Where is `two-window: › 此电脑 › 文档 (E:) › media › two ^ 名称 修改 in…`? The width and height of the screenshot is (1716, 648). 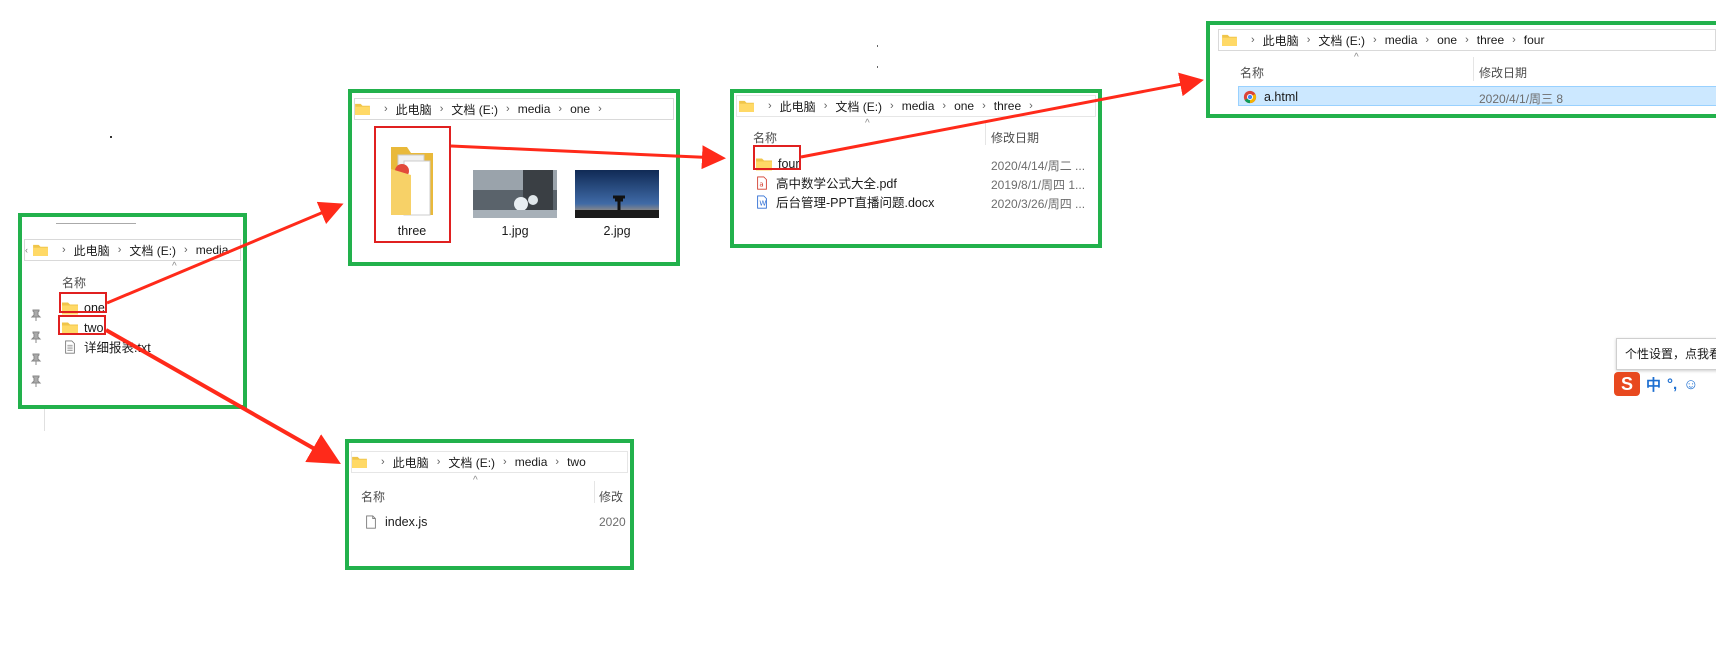
two-window: › 此电脑 › 文档 (E:) › media › two ^ 名称 修改 in… is located at coordinates (489, 504).